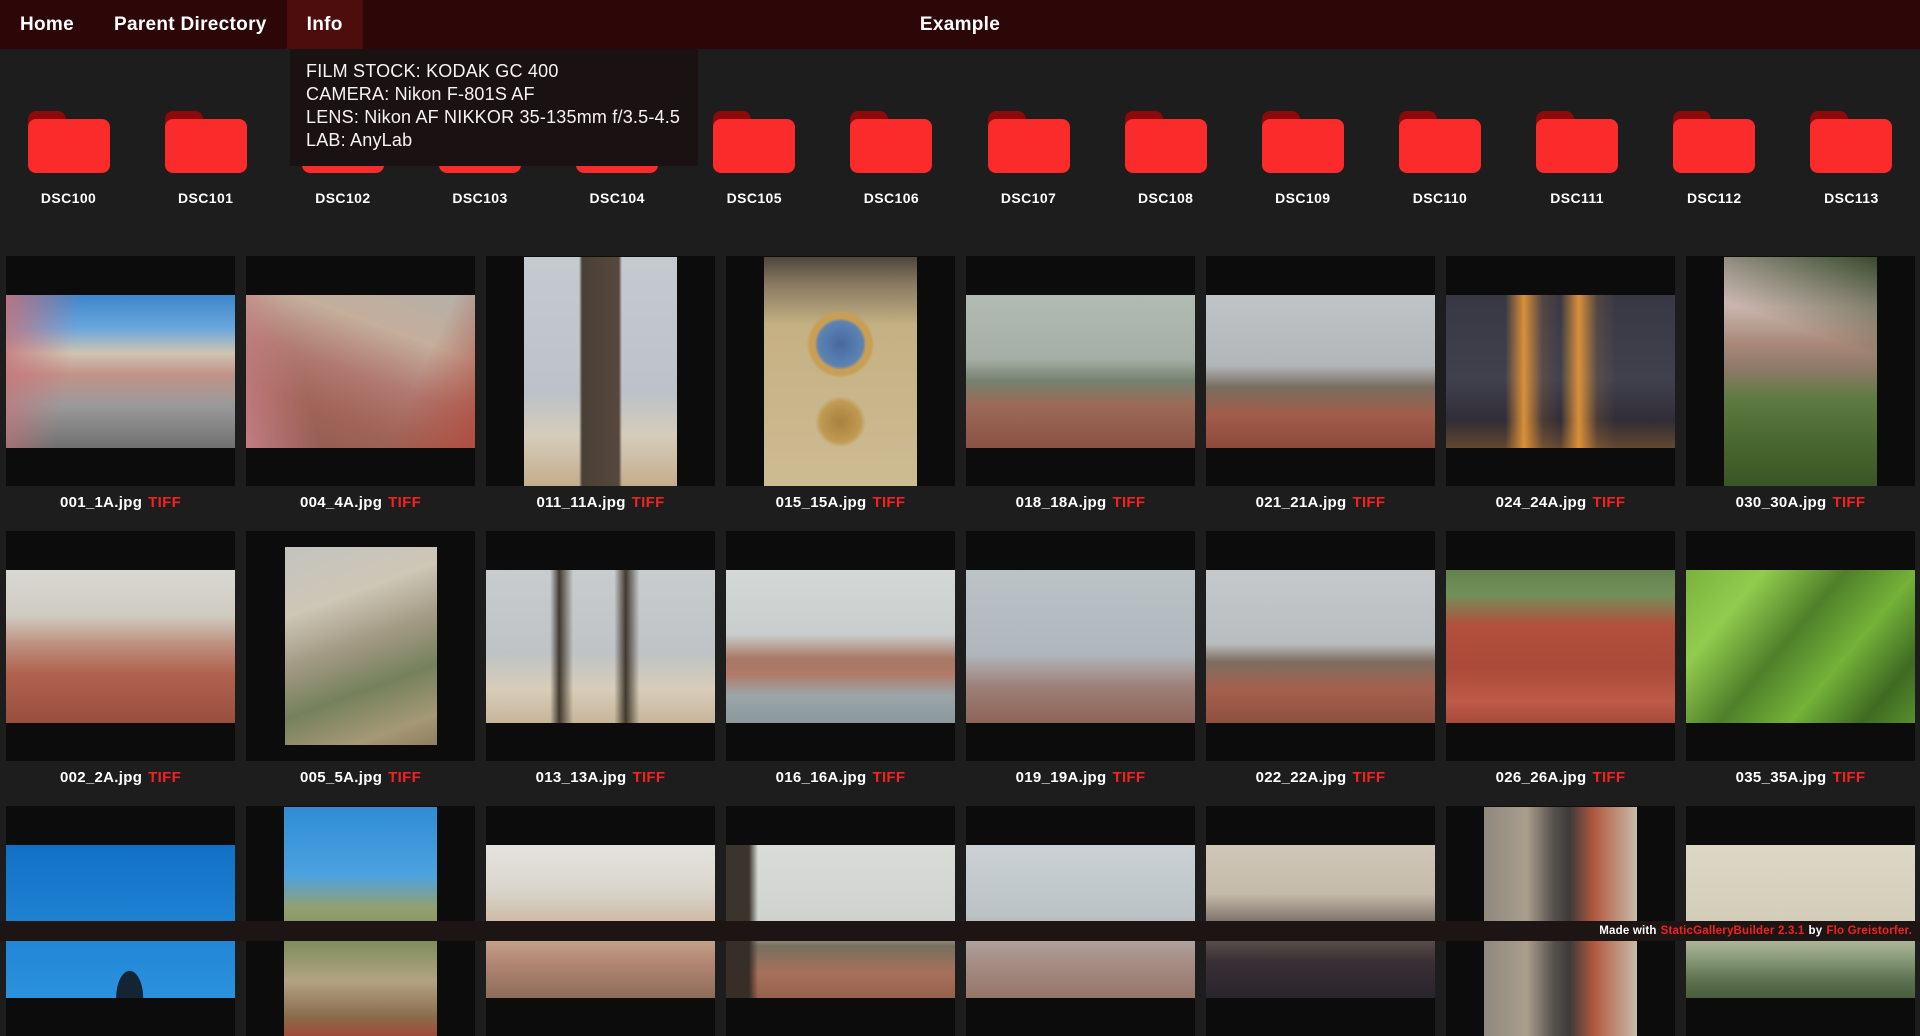 The height and width of the screenshot is (1036, 1920). I want to click on folder-item: DSC109, so click(1302, 158).